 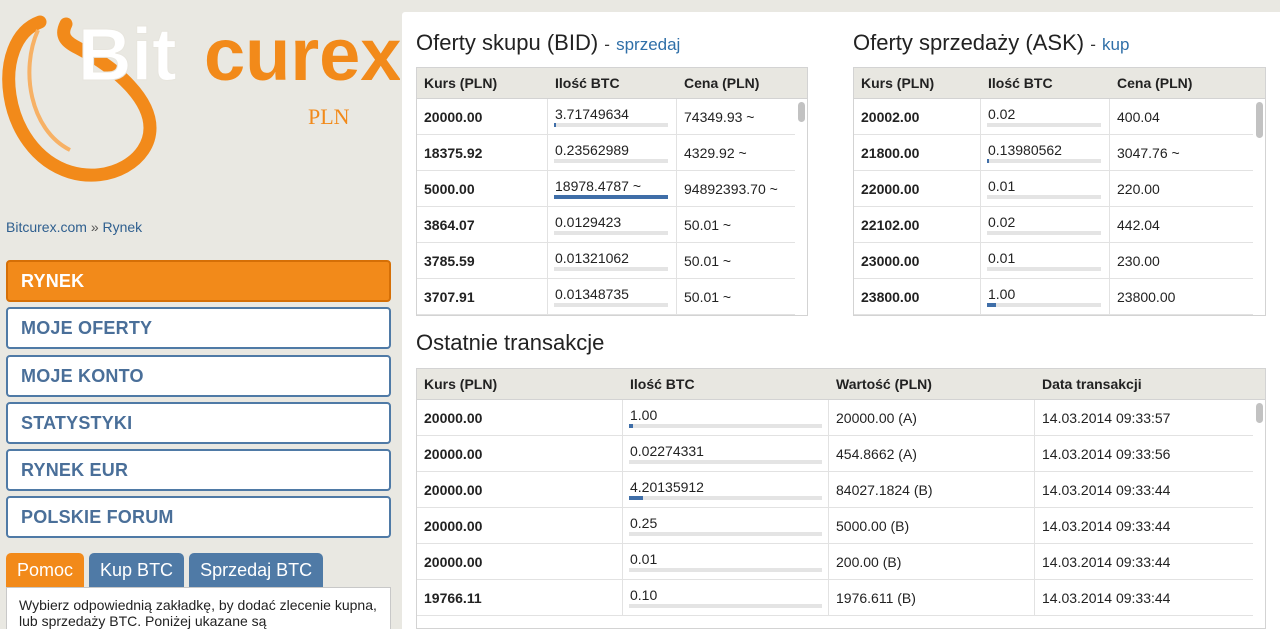 I want to click on table-row: 3864.07 0.0129423 50.01 ~, so click(x=612, y=225).